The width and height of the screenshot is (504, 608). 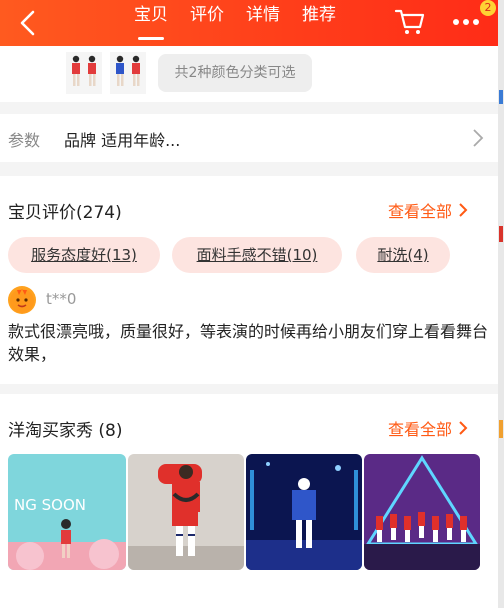 I want to click on color-options-strip: 共2种颜色分类可选, so click(x=249, y=74).